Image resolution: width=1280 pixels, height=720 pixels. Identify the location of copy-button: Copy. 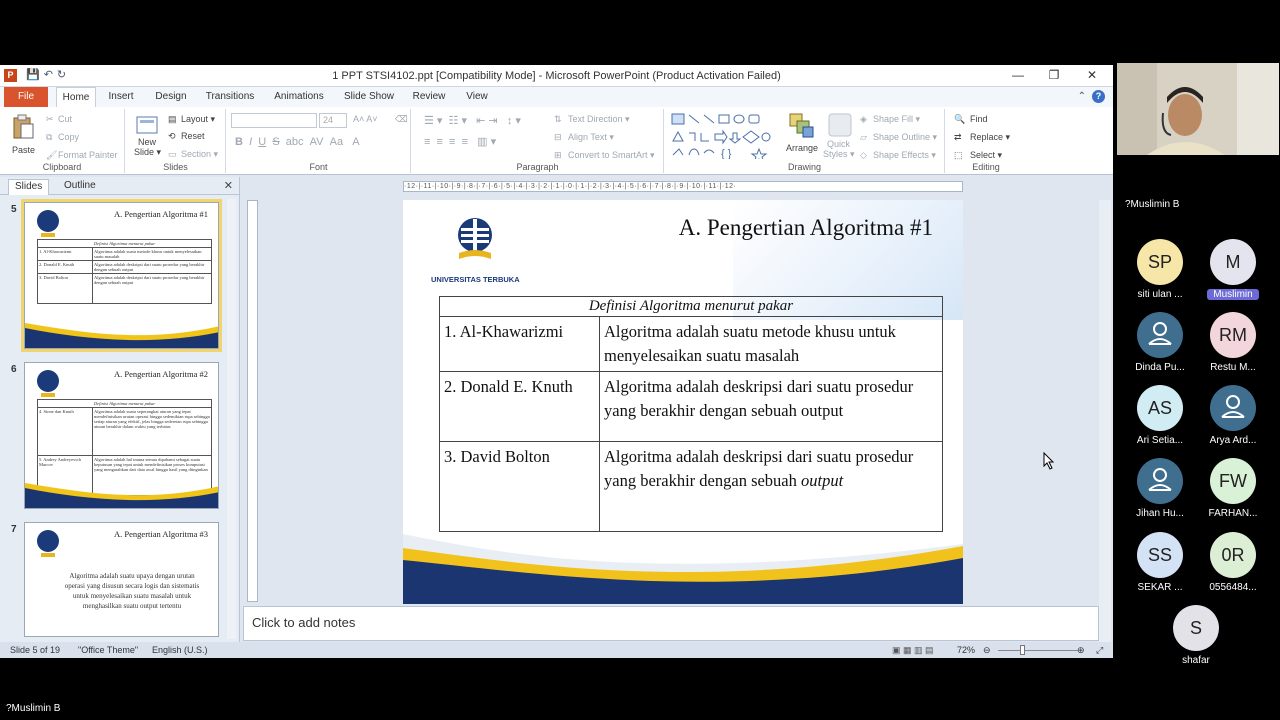
(68, 137).